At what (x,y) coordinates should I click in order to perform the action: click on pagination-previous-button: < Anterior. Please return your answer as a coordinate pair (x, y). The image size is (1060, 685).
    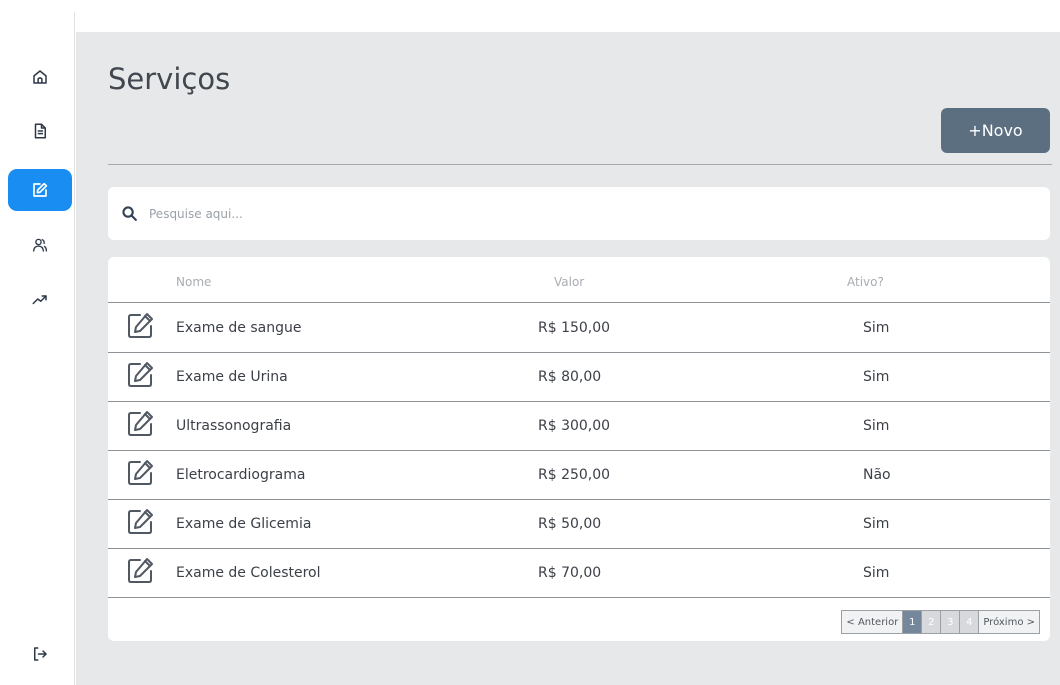
    Looking at the image, I should click on (873, 622).